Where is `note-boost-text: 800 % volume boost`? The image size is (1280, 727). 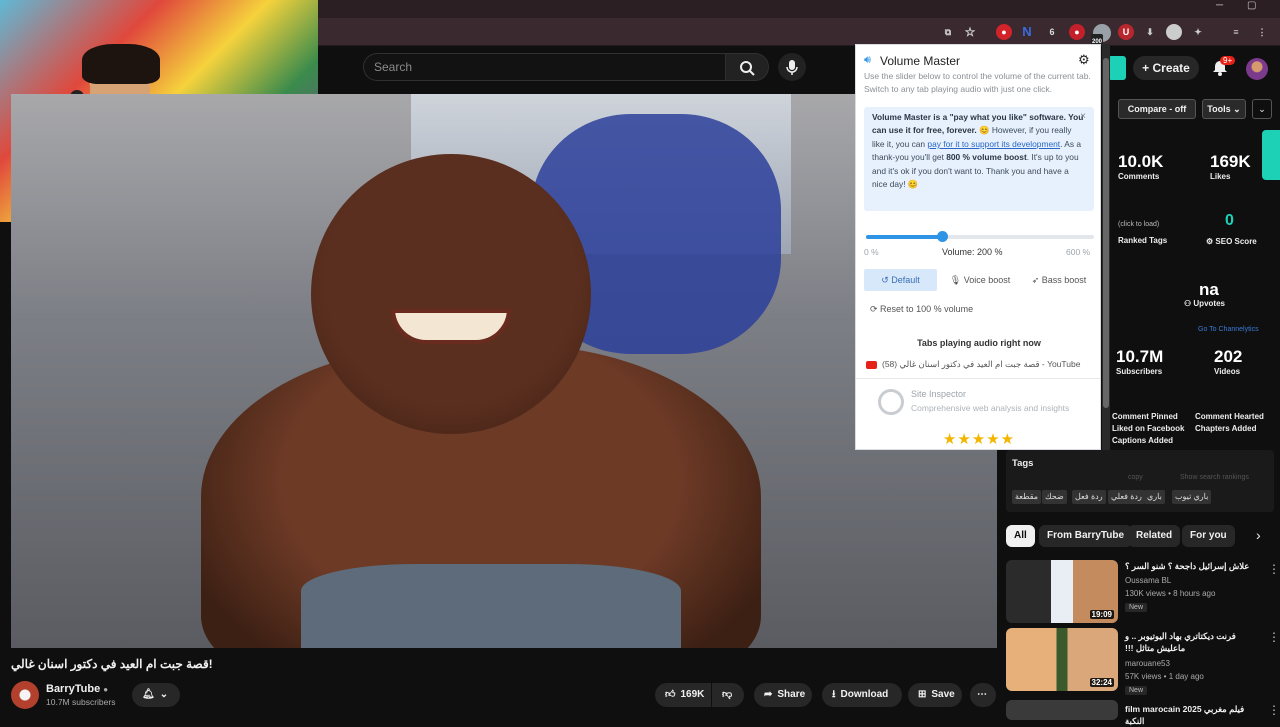
note-boost-text: 800 % volume boost is located at coordinates (986, 157).